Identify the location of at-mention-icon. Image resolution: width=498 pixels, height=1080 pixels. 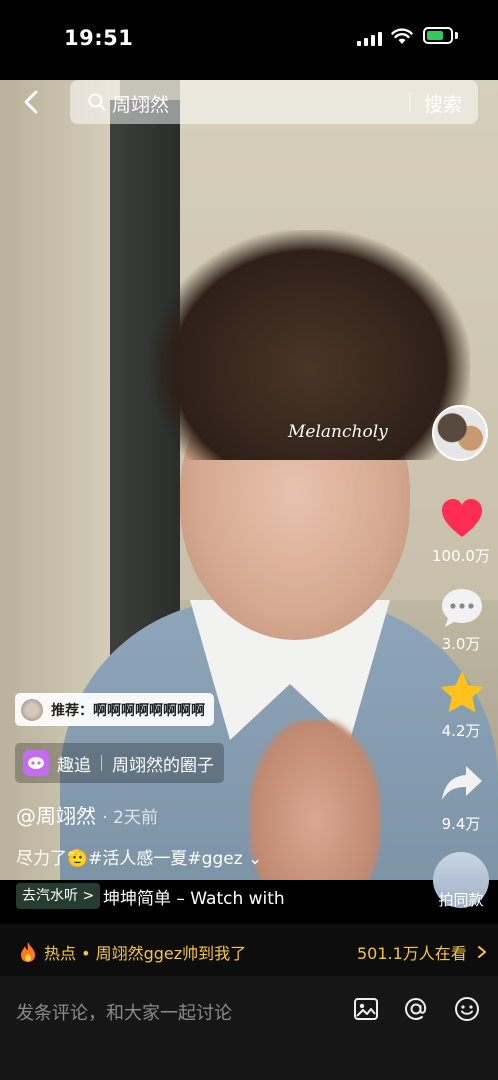
(416, 1009).